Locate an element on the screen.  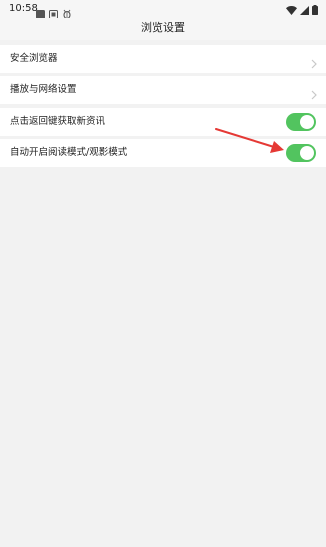
page-title: 浏览设置 is located at coordinates (163, 27).